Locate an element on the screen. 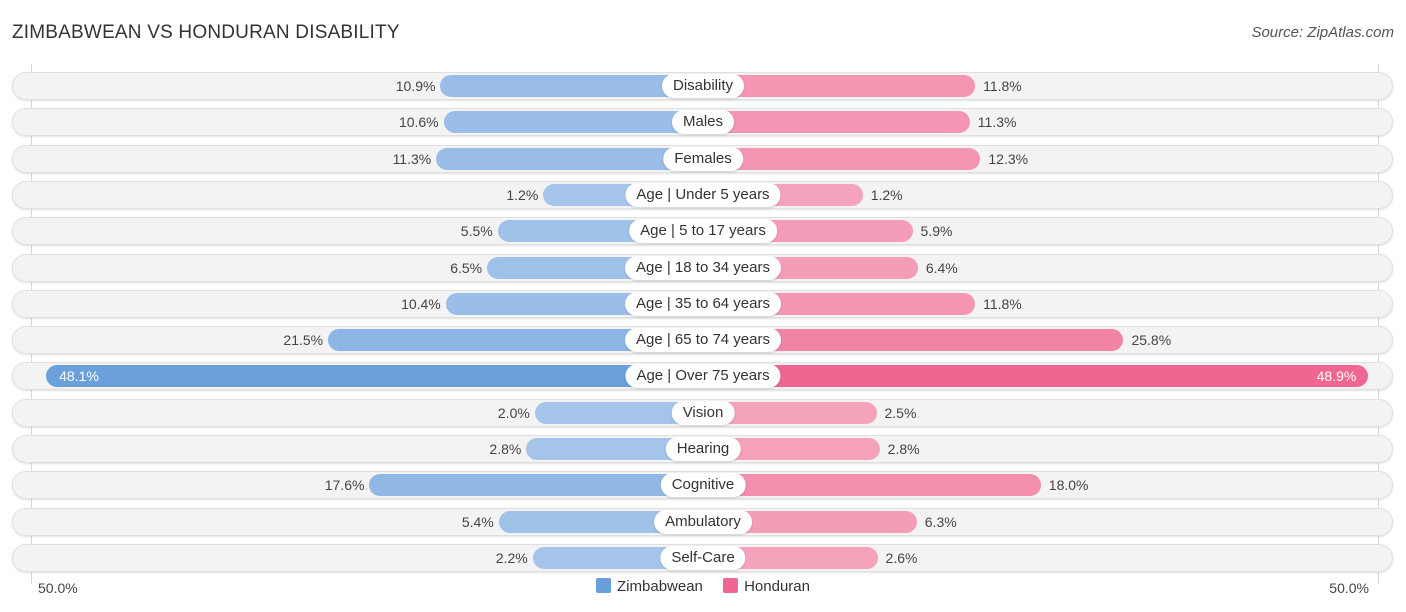 This screenshot has height=612, width=1406. category-label: Males is located at coordinates (703, 122).